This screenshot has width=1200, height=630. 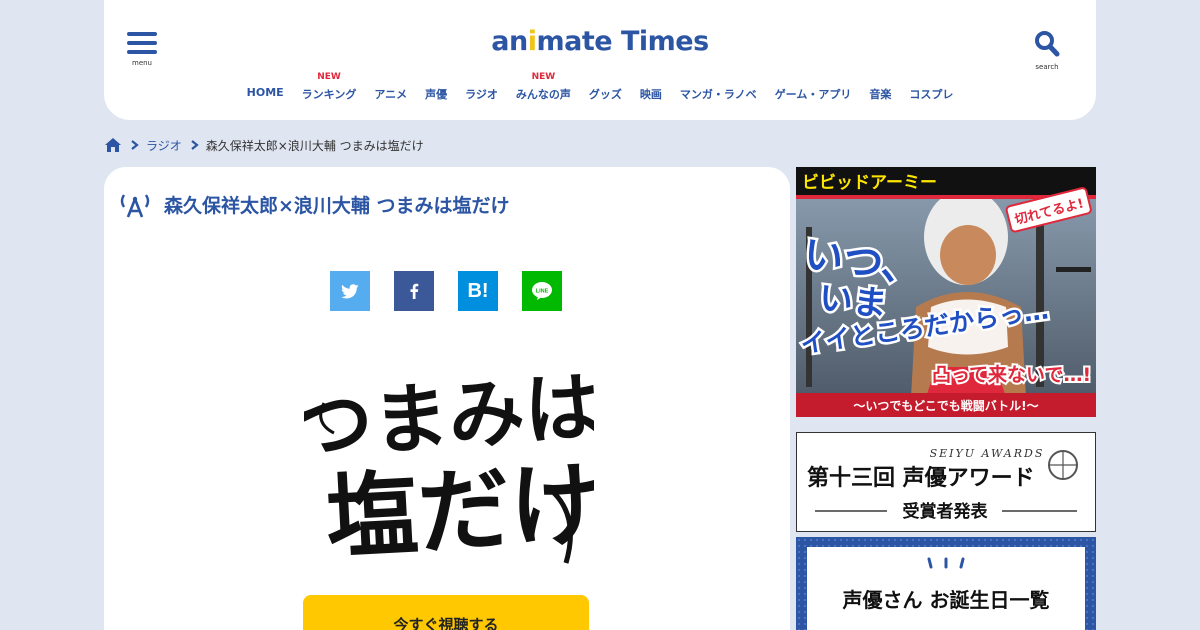 What do you see at coordinates (946, 600) in the screenshot?
I see `birthday-title: 声優さん お誕生日一覧` at bounding box center [946, 600].